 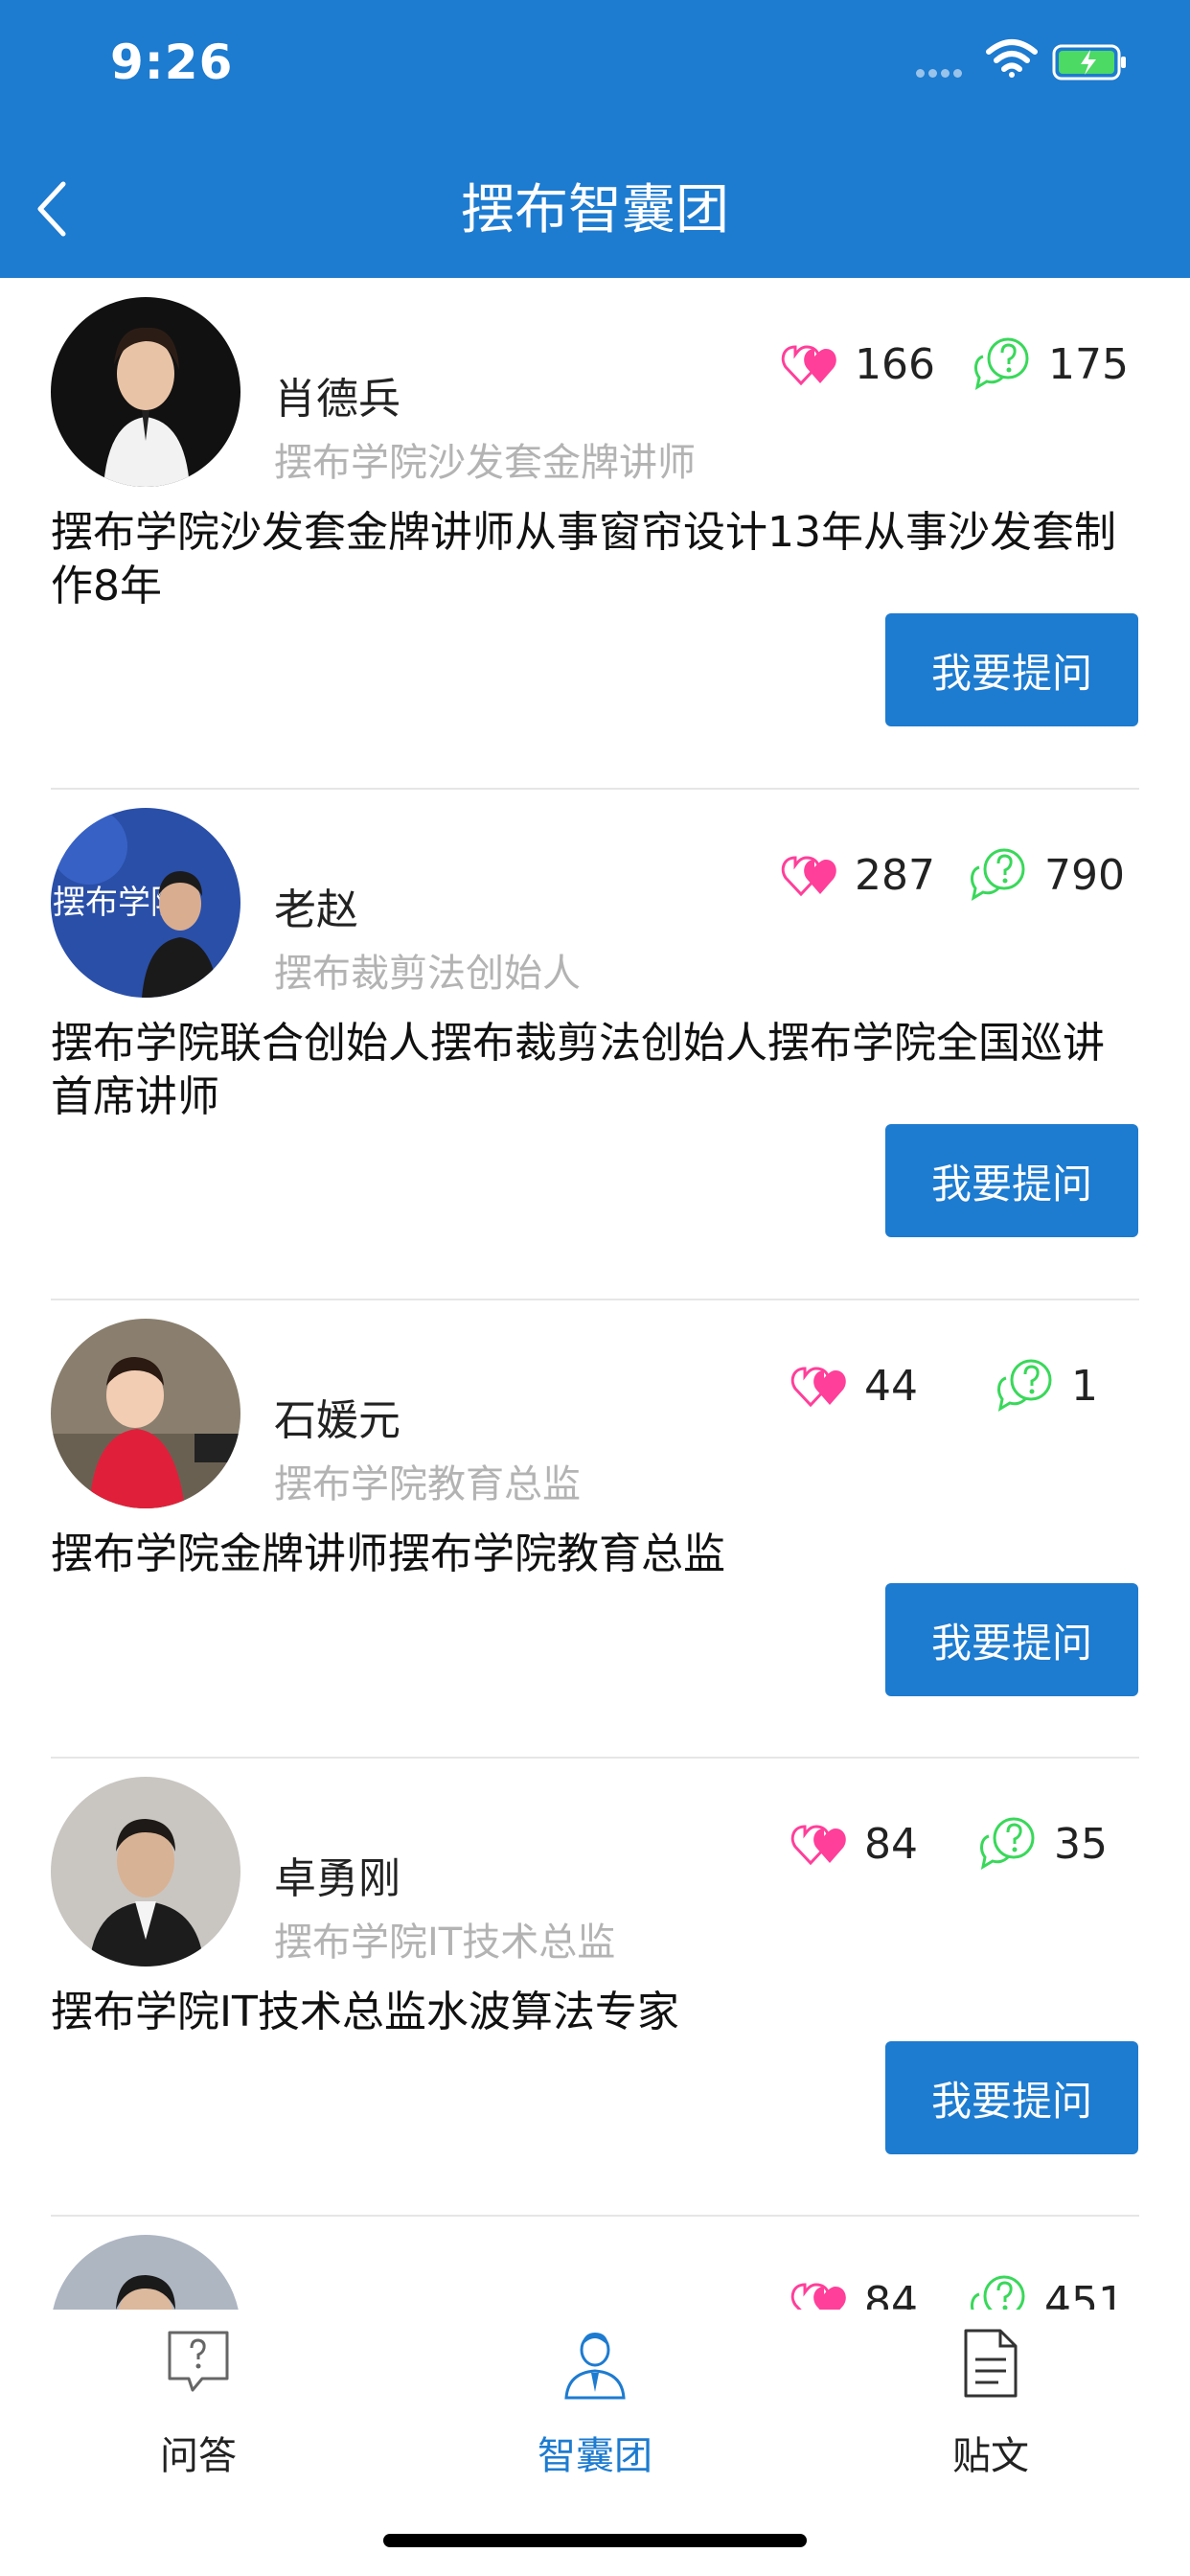 I want to click on expert-name: 卓勇刚, so click(x=337, y=1878).